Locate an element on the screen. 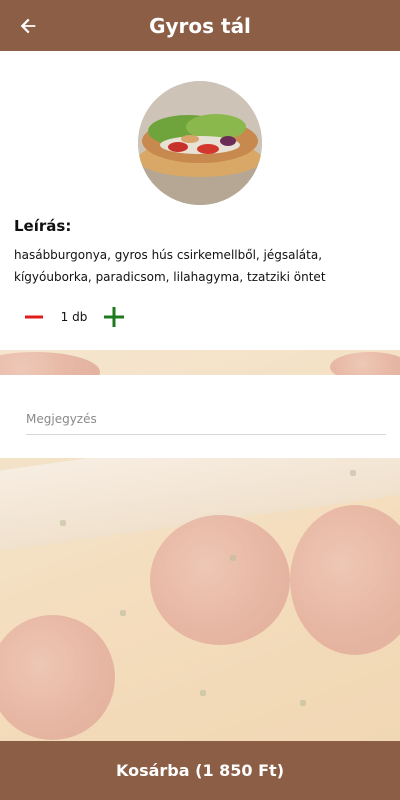  plus-icon is located at coordinates (114, 317).